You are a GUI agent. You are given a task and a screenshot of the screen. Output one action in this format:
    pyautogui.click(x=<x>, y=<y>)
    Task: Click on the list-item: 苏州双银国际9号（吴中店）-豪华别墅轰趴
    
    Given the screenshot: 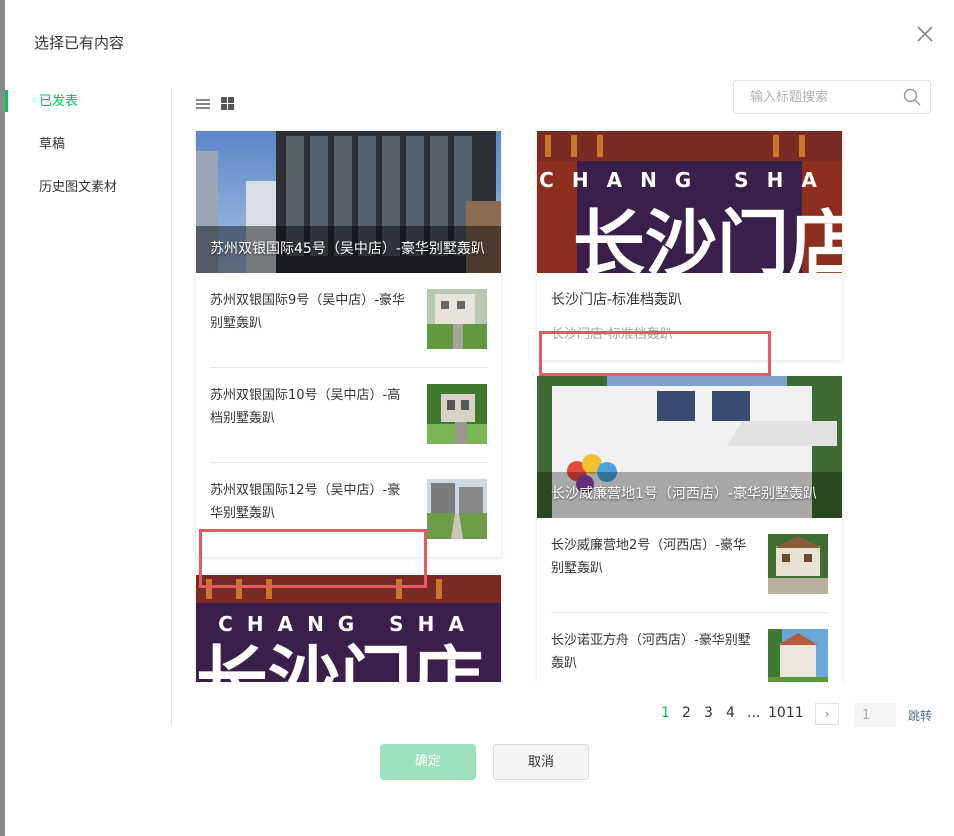 What is the action you would take?
    pyautogui.click(x=348, y=320)
    